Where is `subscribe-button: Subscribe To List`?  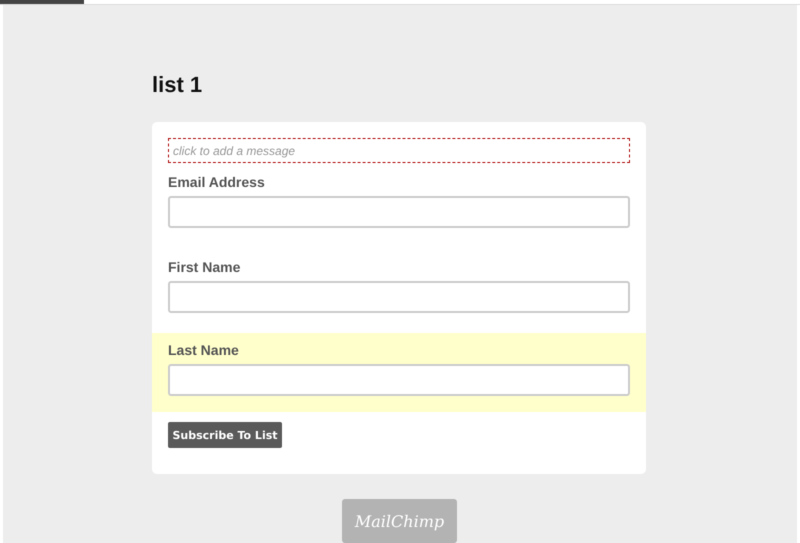
subscribe-button: Subscribe To List is located at coordinates (225, 435).